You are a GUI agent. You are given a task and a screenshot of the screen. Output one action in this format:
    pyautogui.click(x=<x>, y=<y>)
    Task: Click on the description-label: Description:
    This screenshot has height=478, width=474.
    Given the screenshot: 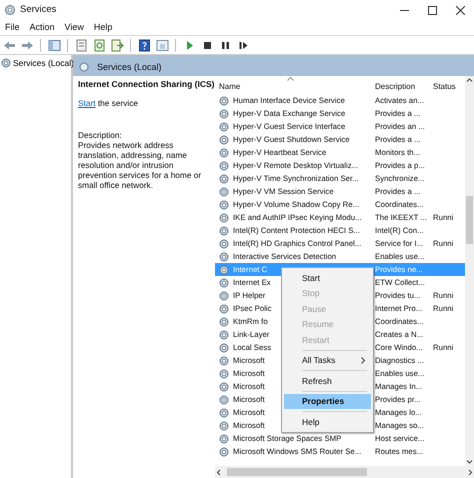 What is the action you would take?
    pyautogui.click(x=100, y=136)
    